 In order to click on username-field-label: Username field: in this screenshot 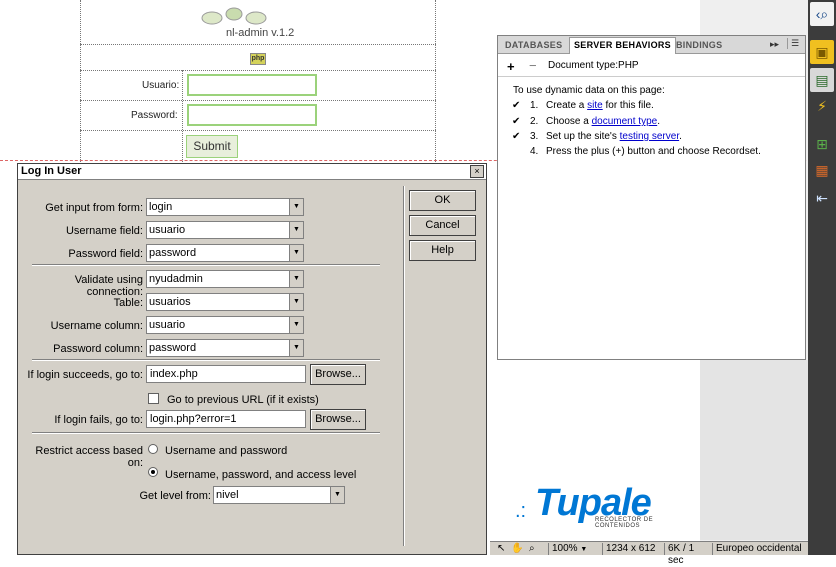, I will do `click(104, 231)`.